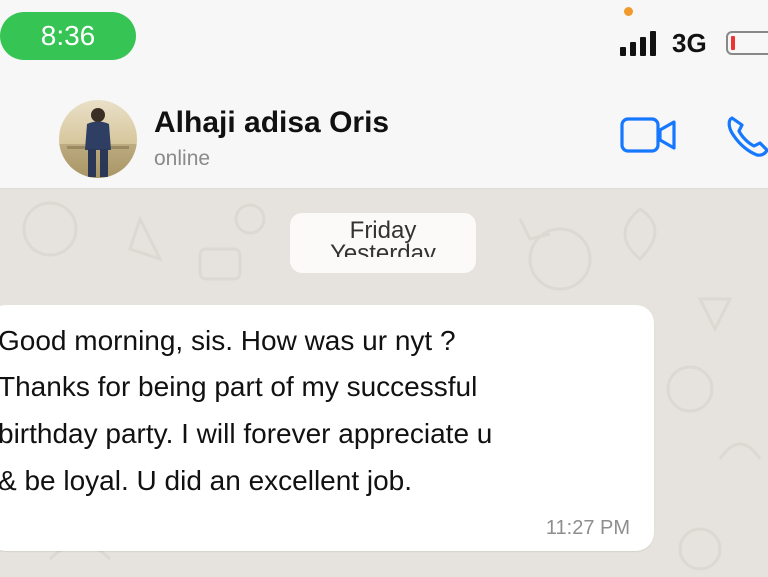 Image resolution: width=768 pixels, height=577 pixels. I want to click on date-separator-chip: Friday Yesterday, so click(383, 243).